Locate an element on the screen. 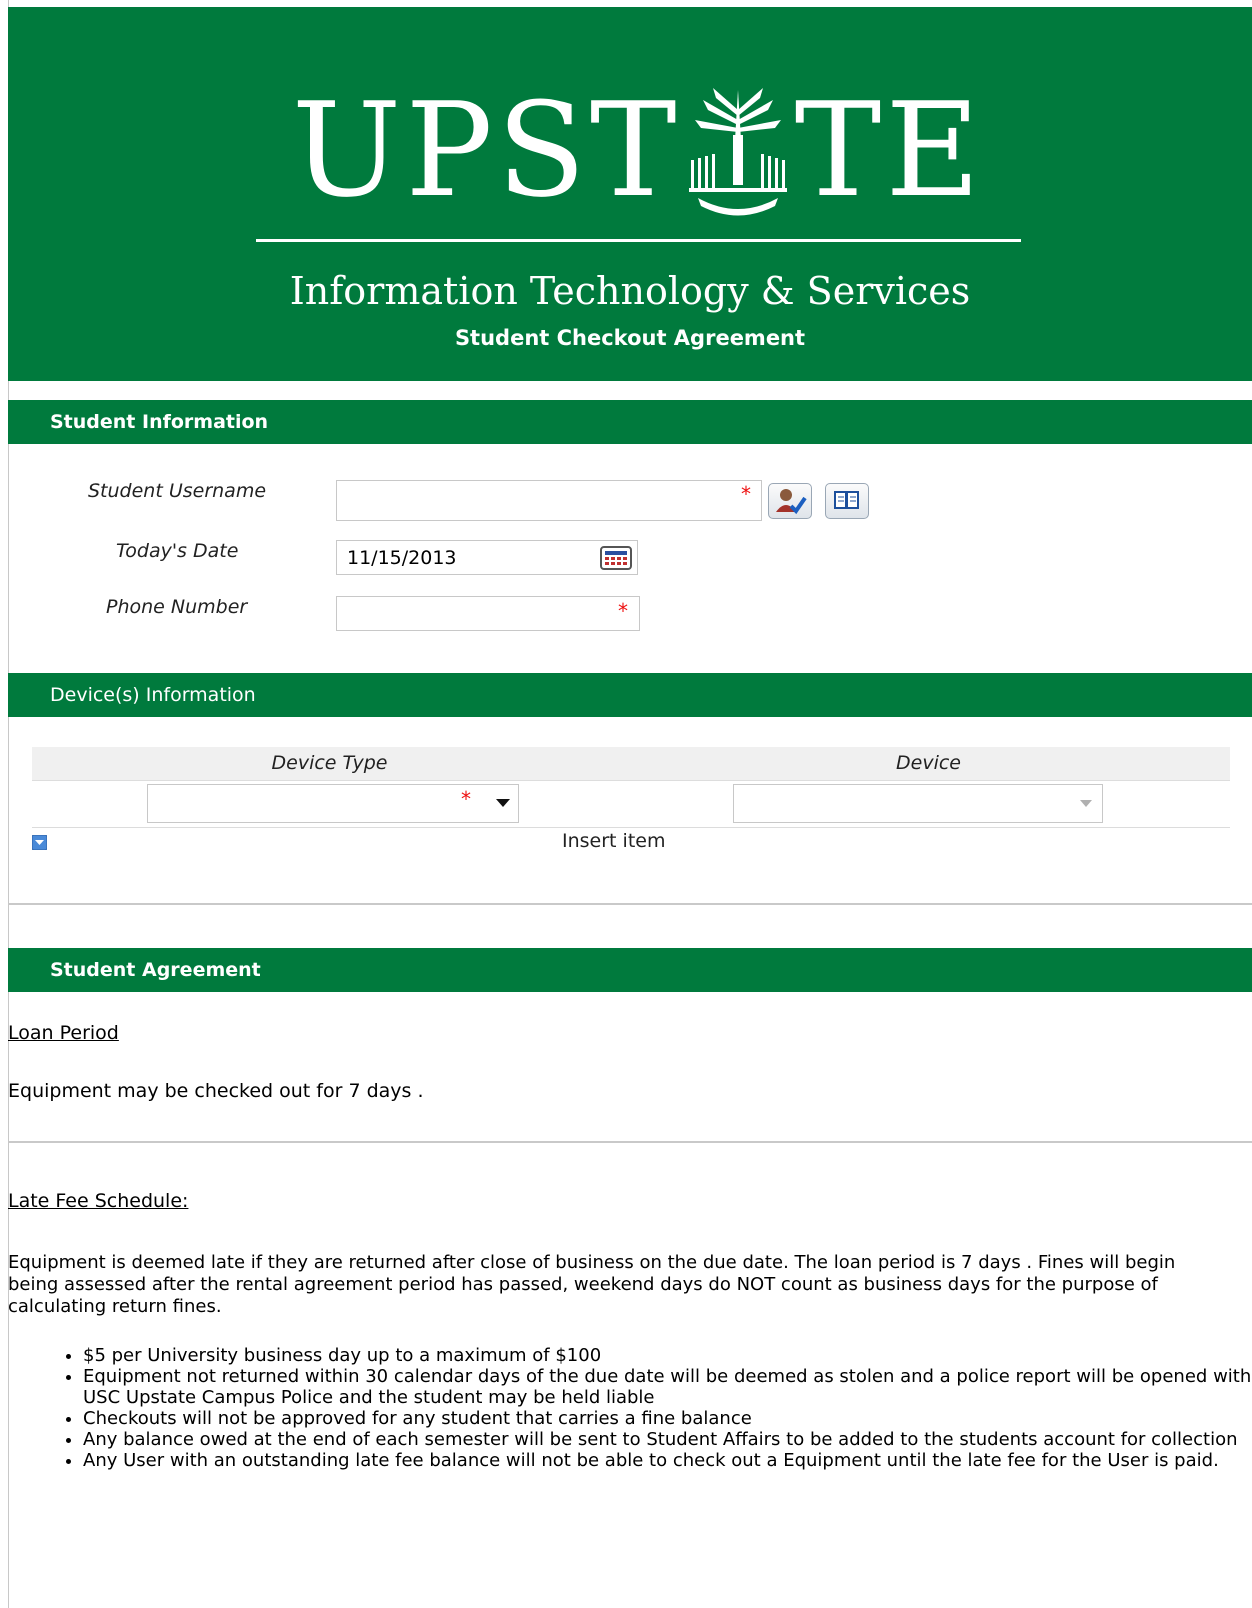  student-info-header: Student Information is located at coordinates (630, 422).